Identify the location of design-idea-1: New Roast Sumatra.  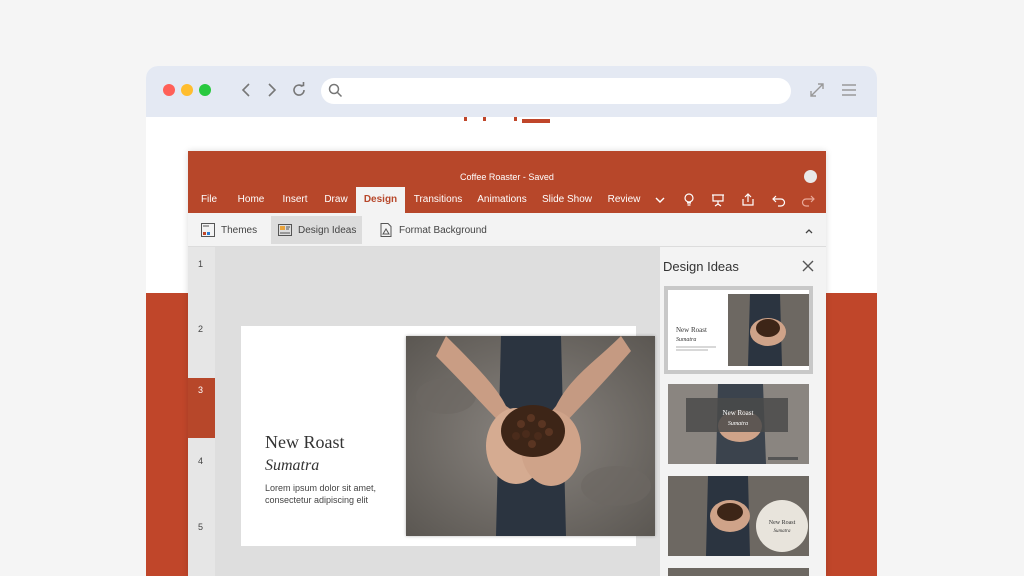
(738, 330).